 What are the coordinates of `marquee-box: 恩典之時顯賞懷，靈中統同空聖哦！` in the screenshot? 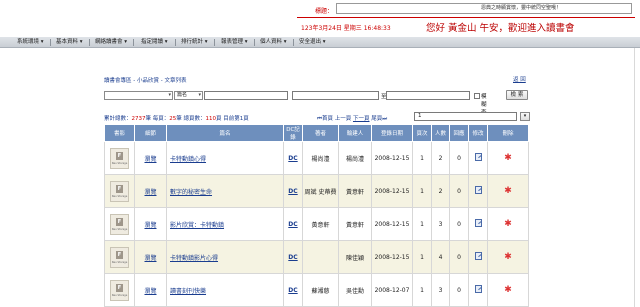 It's located at (484, 8).